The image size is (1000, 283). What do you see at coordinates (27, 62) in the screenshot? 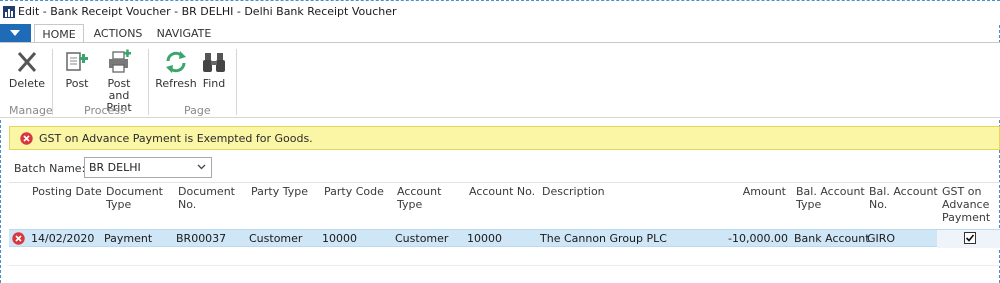
I see `delete-icon` at bounding box center [27, 62].